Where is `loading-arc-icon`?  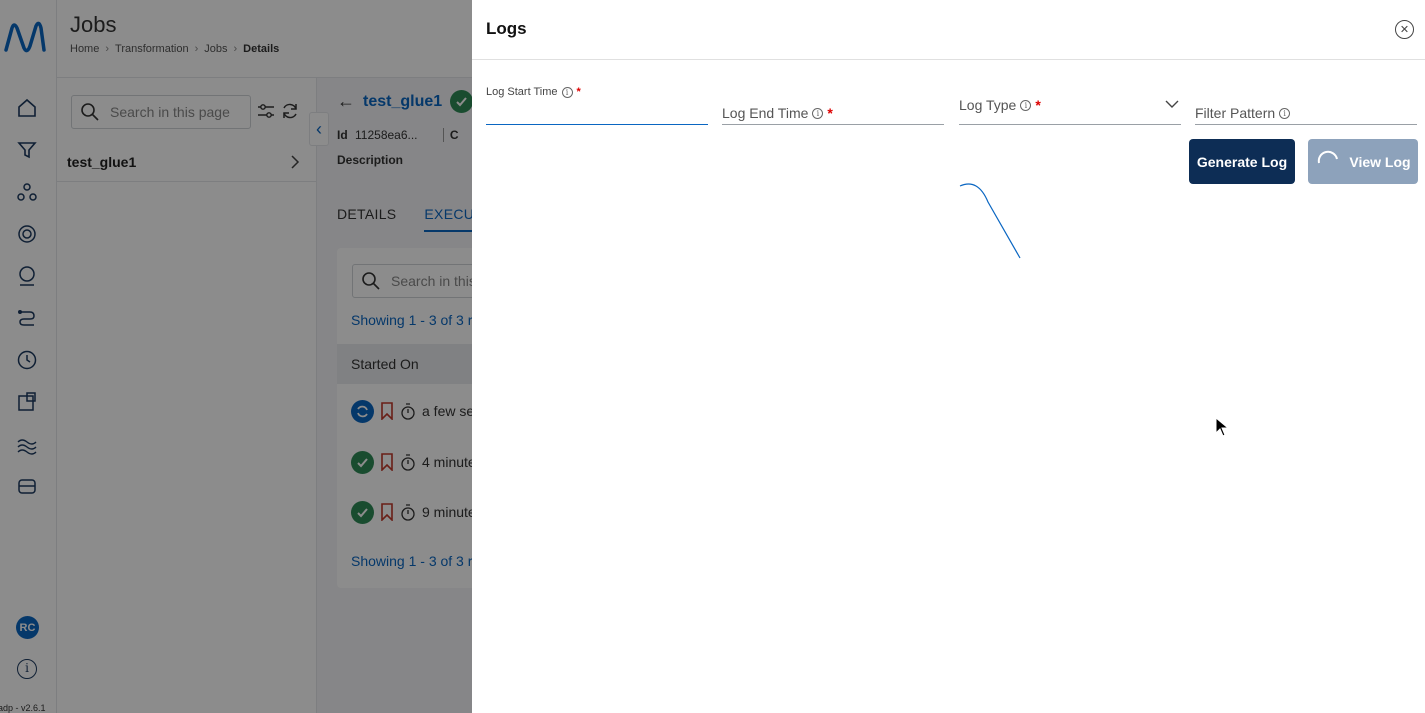
loading-arc-icon is located at coordinates (990, 221).